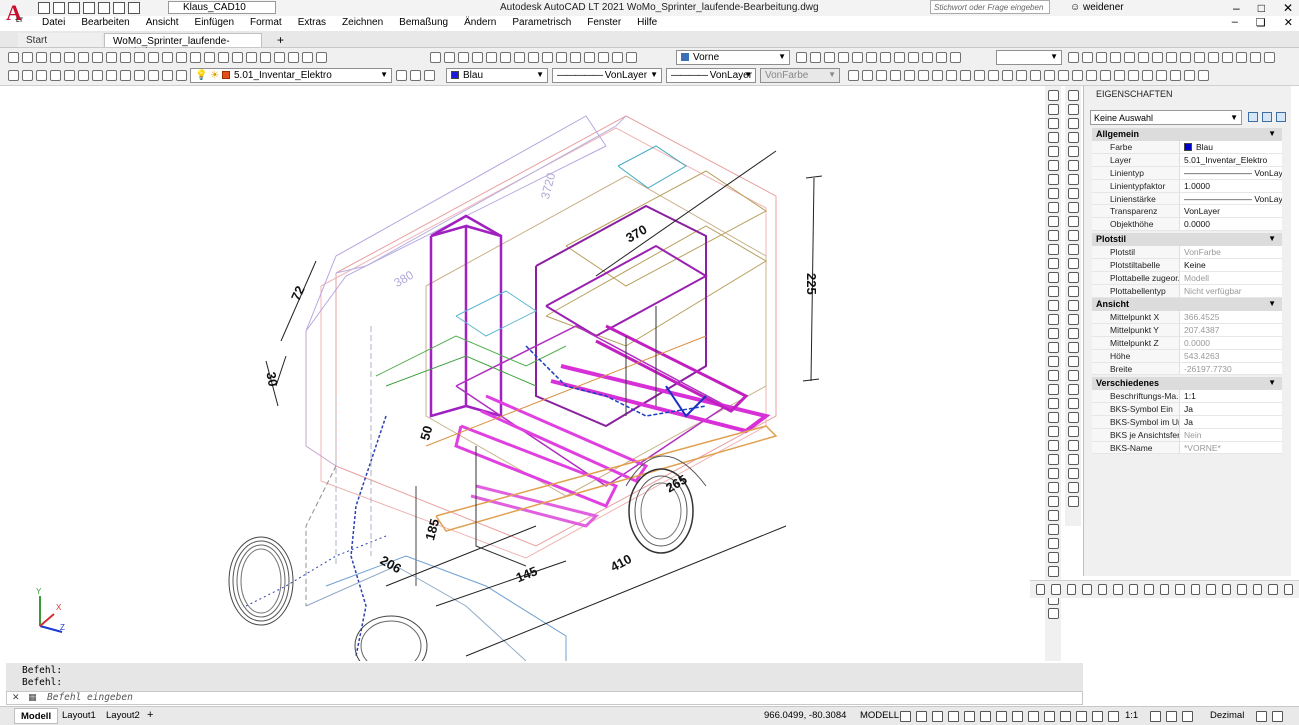 This screenshot has width=1299, height=725. Describe the element at coordinates (1053, 179) in the screenshot. I see `circle-icon` at that location.